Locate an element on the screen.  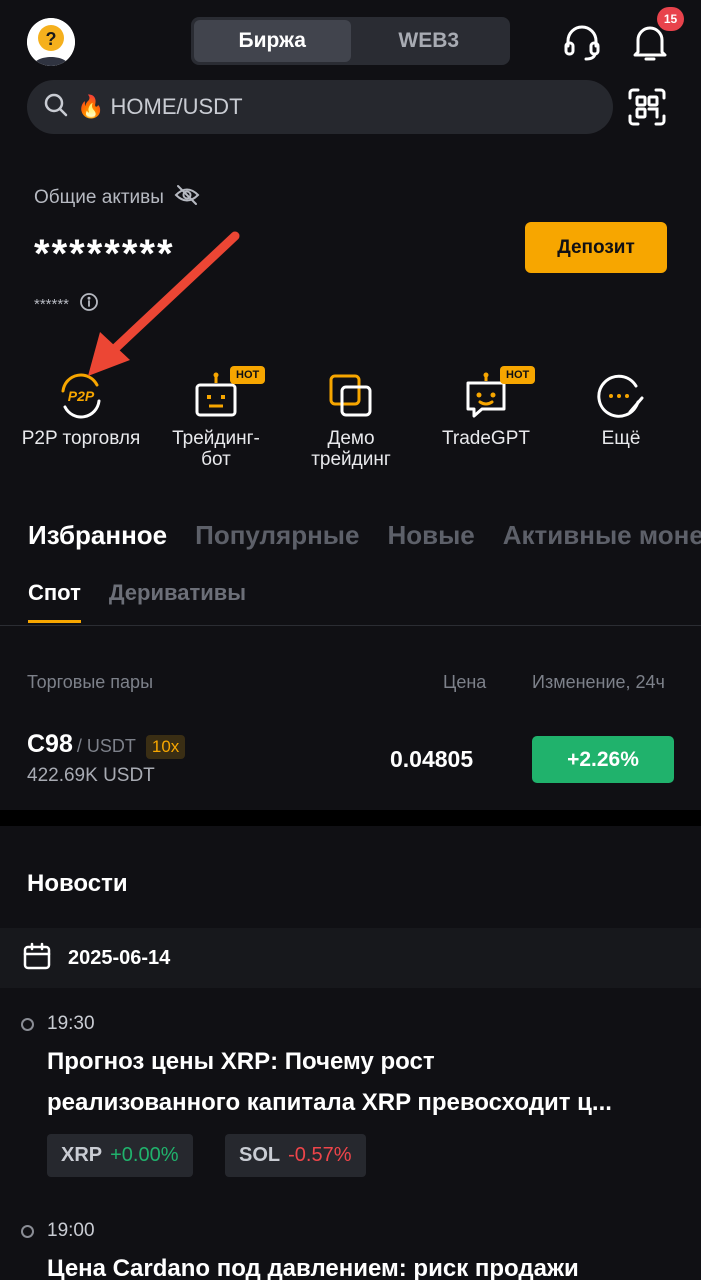
svg-text: P2P is located at coordinates (81, 396).